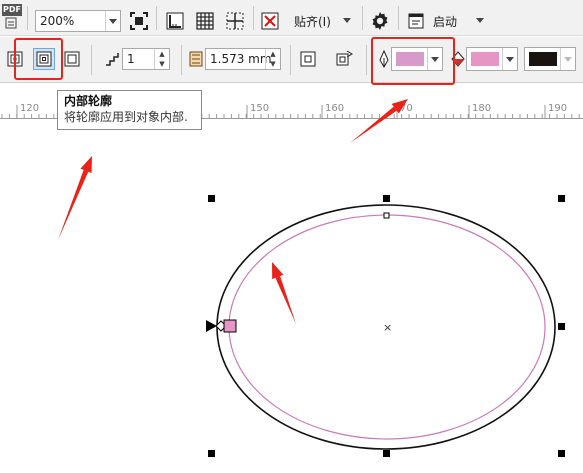 Image resolution: width=583 pixels, height=473 pixels. What do you see at coordinates (112, 59) in the screenshot?
I see `contour-steps-icon` at bounding box center [112, 59].